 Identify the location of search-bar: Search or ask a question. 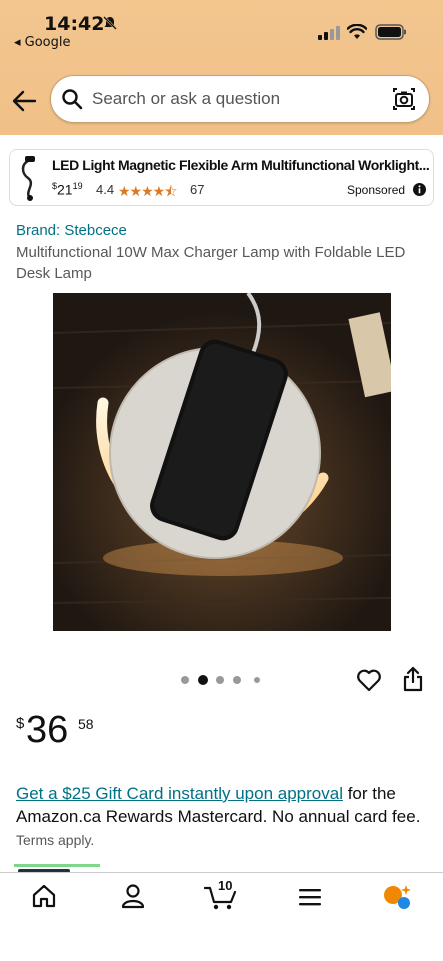
(240, 99).